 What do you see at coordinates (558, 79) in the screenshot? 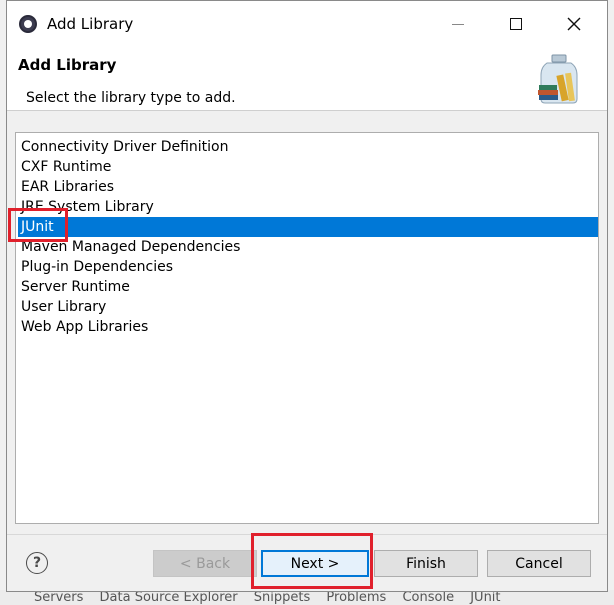
I see `library-jar-icon` at bounding box center [558, 79].